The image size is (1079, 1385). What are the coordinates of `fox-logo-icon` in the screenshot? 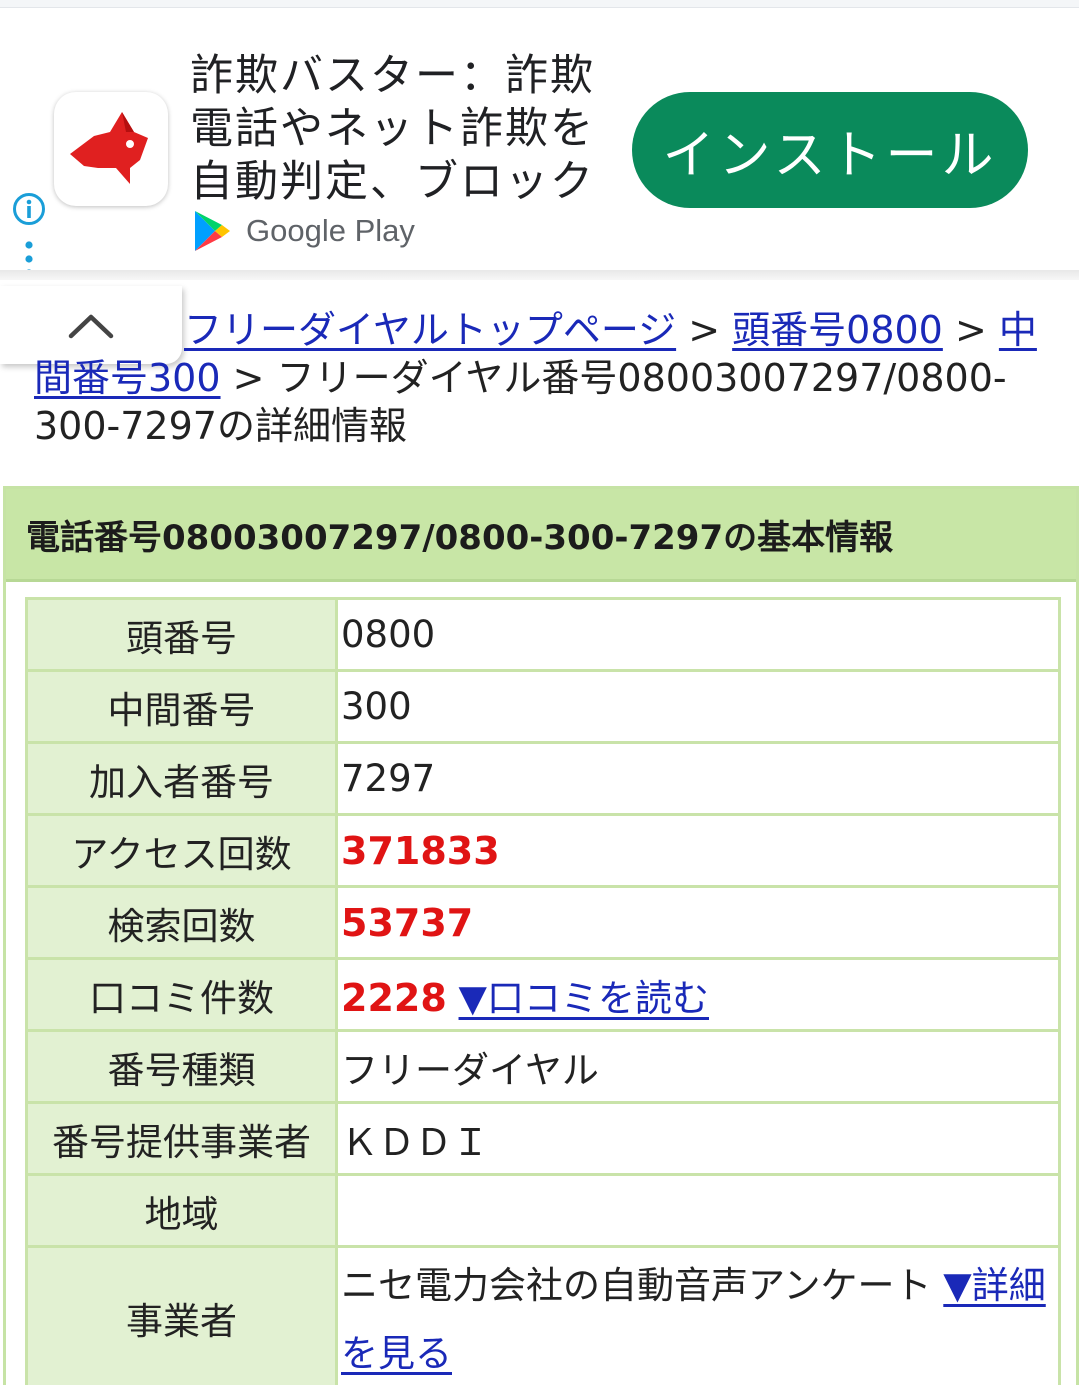 It's located at (109, 148).